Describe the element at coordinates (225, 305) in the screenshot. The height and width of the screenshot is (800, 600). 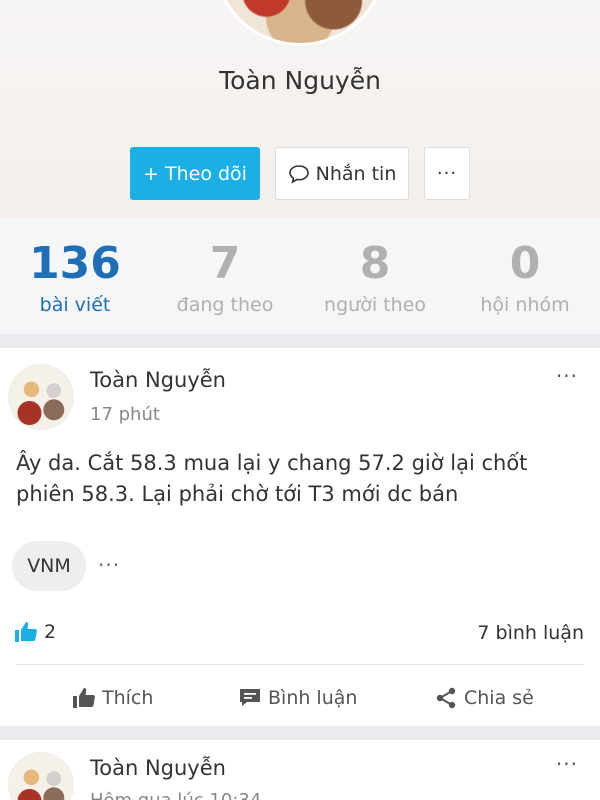
I see `stat-label: đang theo` at that location.